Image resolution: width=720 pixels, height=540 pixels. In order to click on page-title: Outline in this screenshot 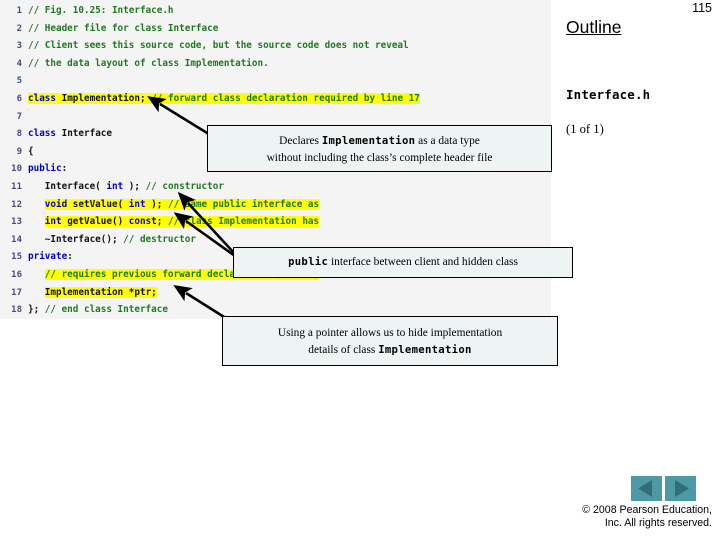, I will do `click(594, 27)`.